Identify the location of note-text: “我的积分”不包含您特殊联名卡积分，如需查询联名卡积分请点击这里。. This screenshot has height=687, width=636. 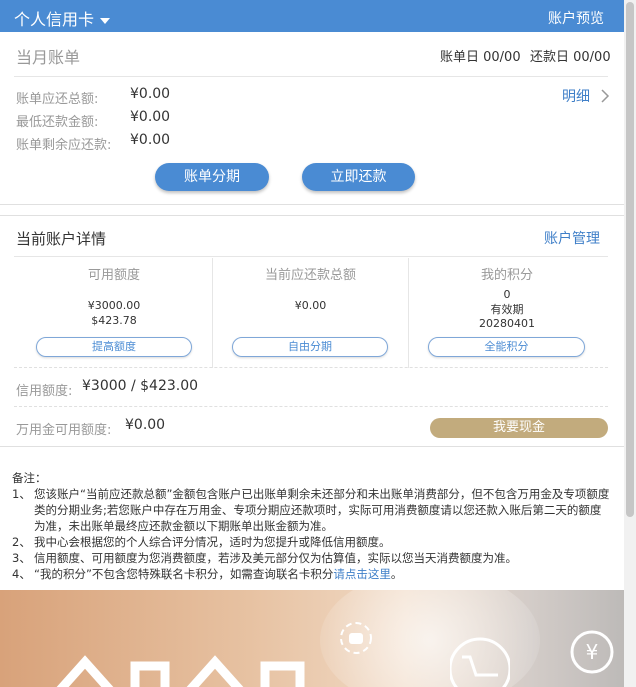
(218, 574).